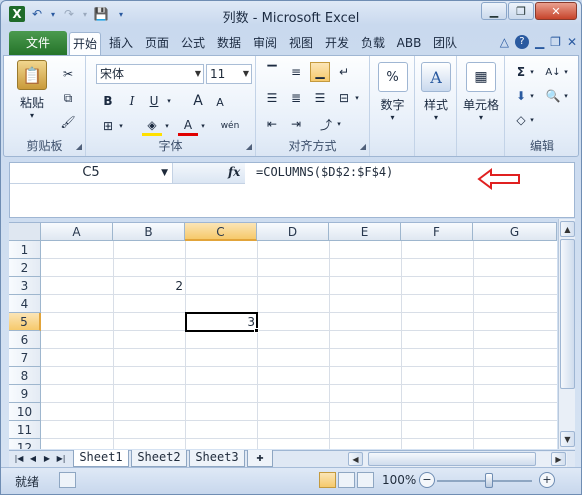 This screenshot has height=495, width=582. I want to click on autosum-dropdown-icon: ▾, so click(532, 72).